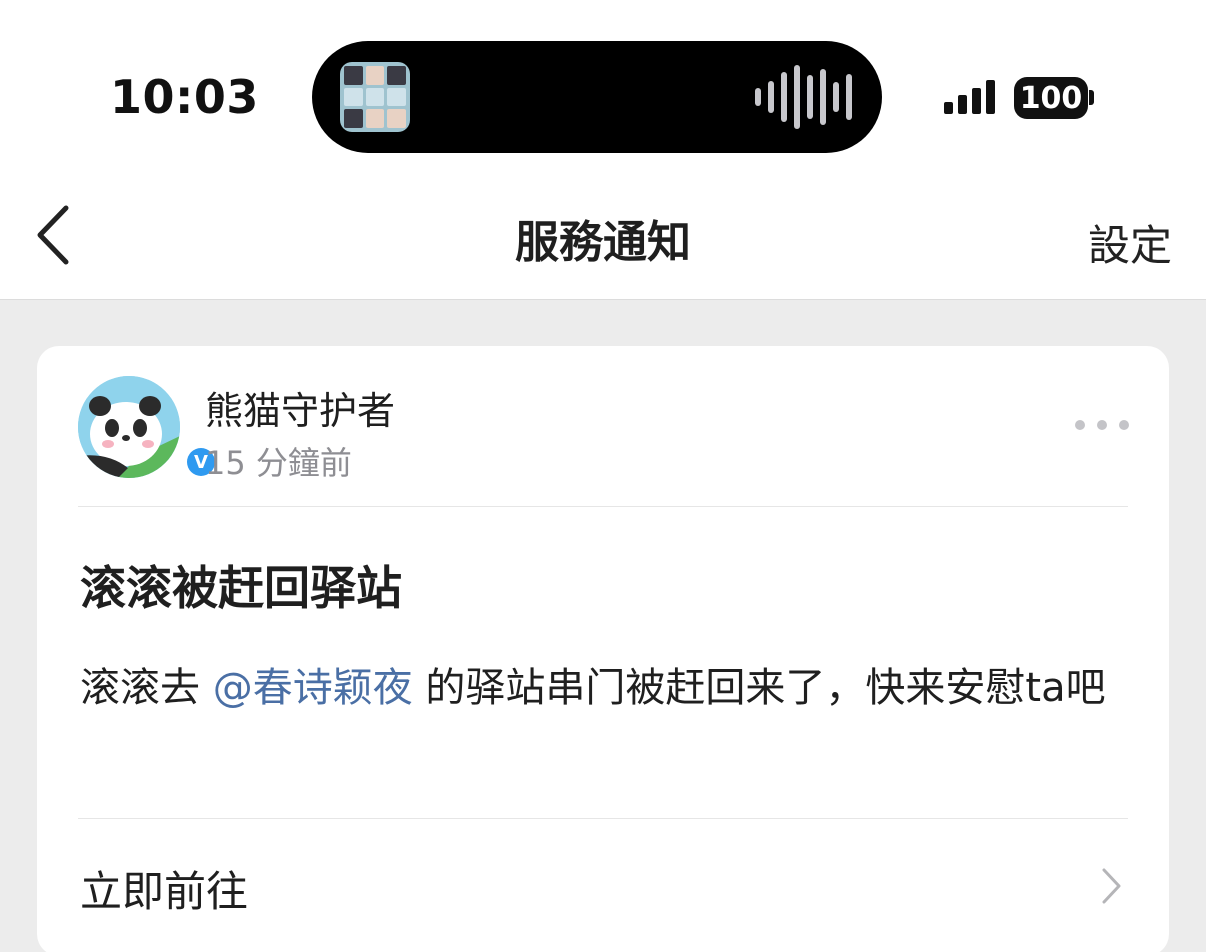 The width and height of the screenshot is (1206, 952). What do you see at coordinates (803, 97) in the screenshot?
I see `waveform-icon` at bounding box center [803, 97].